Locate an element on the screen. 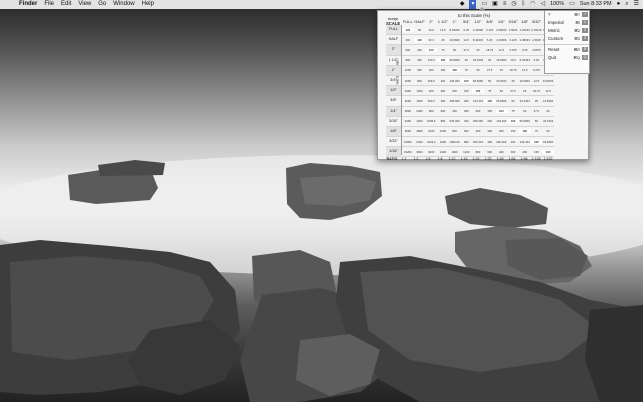 This screenshot has width=643, height=402. menu-window: Window is located at coordinates (123, 4).